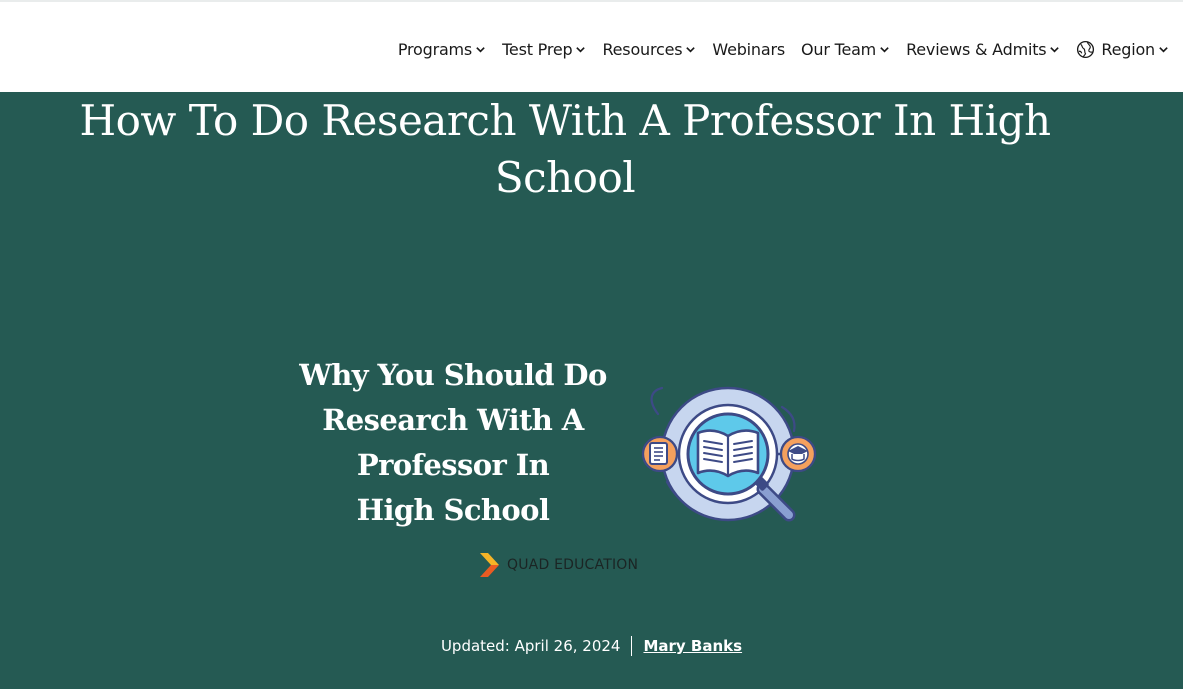 Image resolution: width=1183 pixels, height=689 pixels. Describe the element at coordinates (1086, 49) in the screenshot. I see `globe-icon` at that location.